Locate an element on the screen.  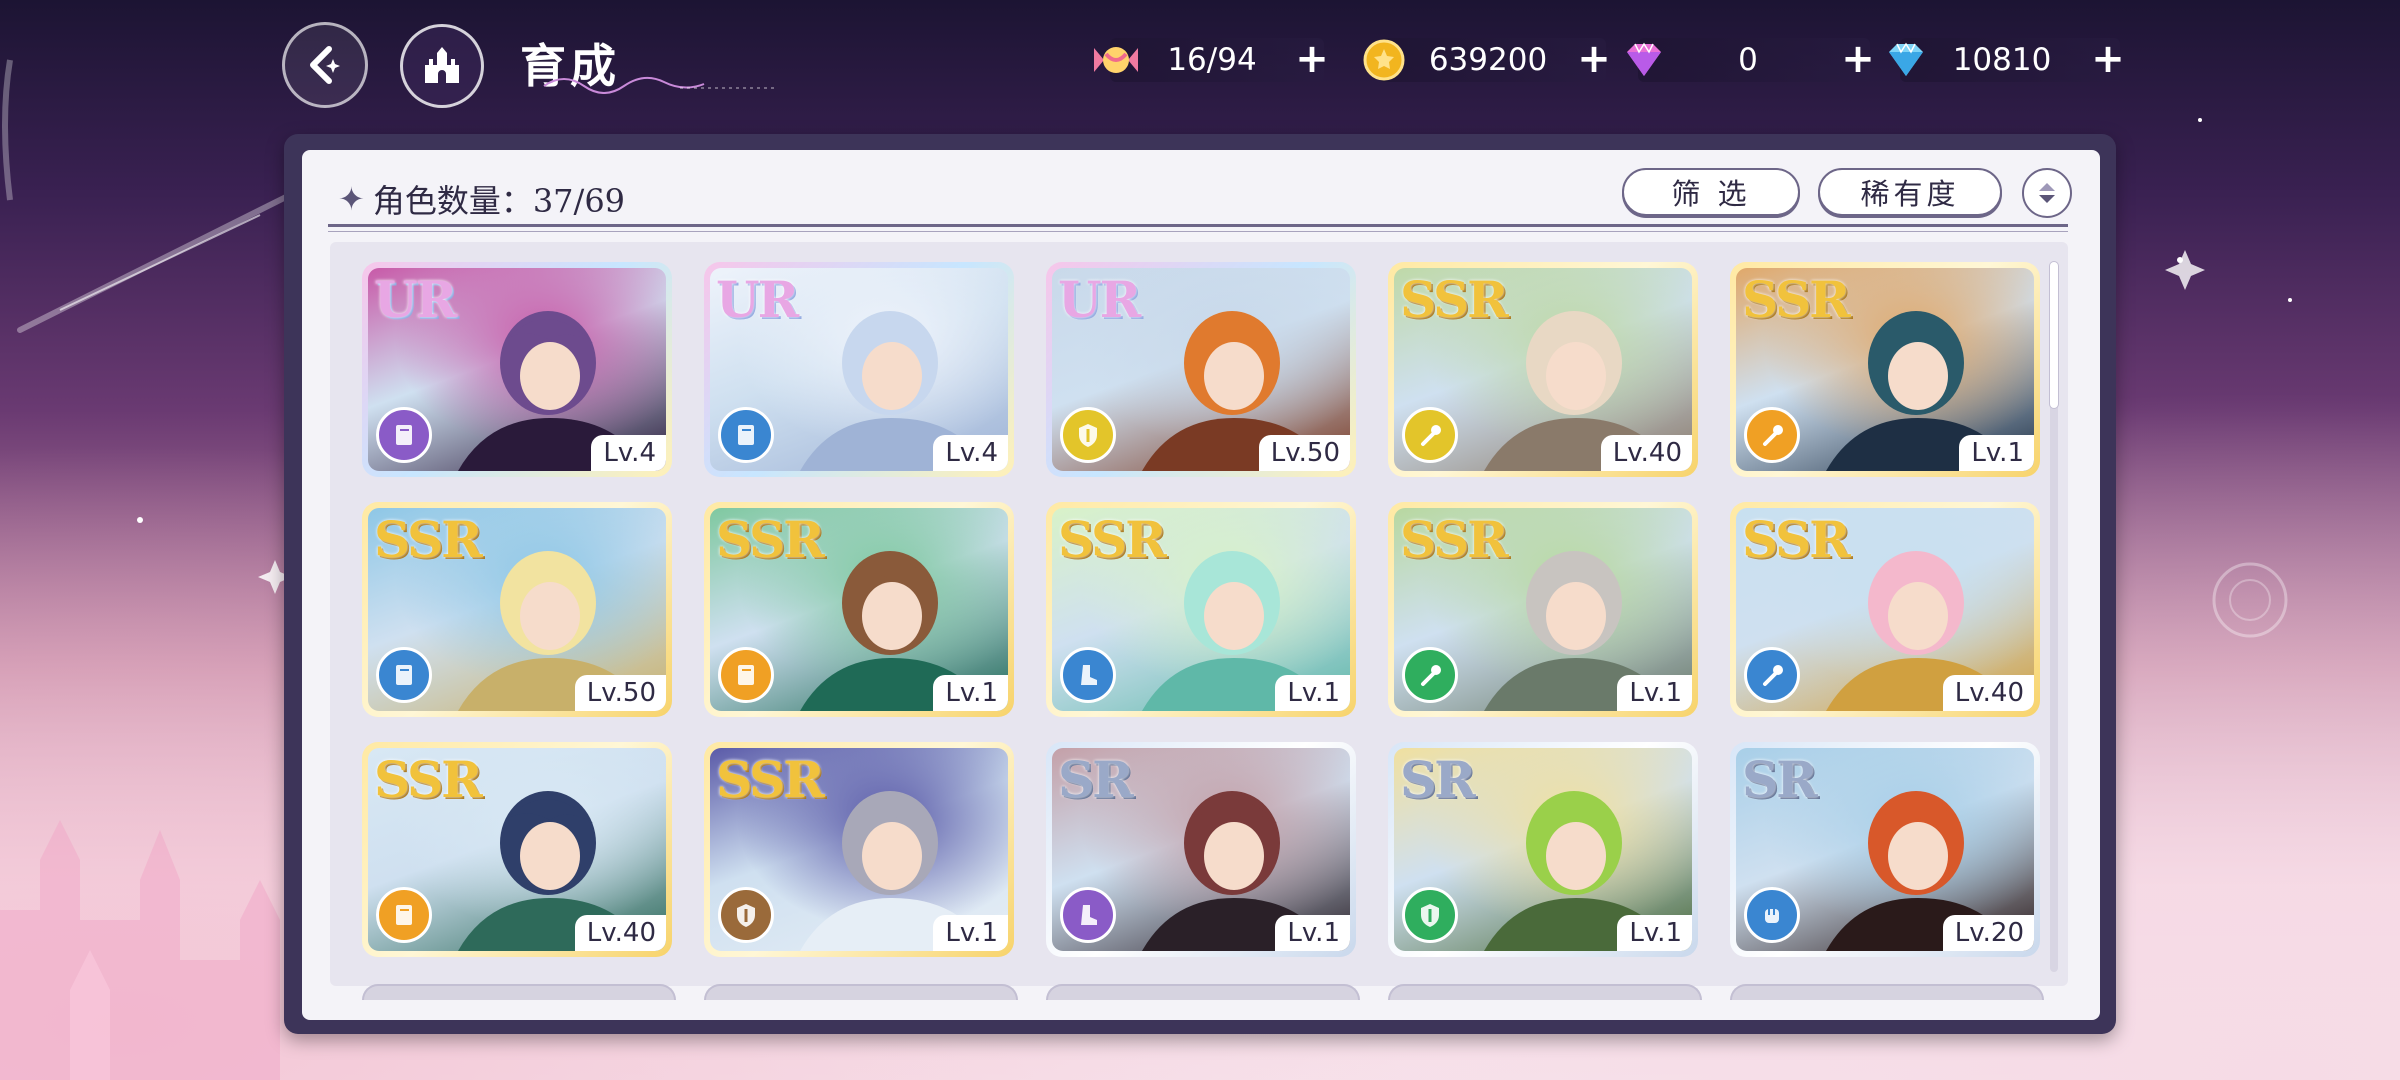
grid-scroll-thumb is located at coordinates (2054, 335).